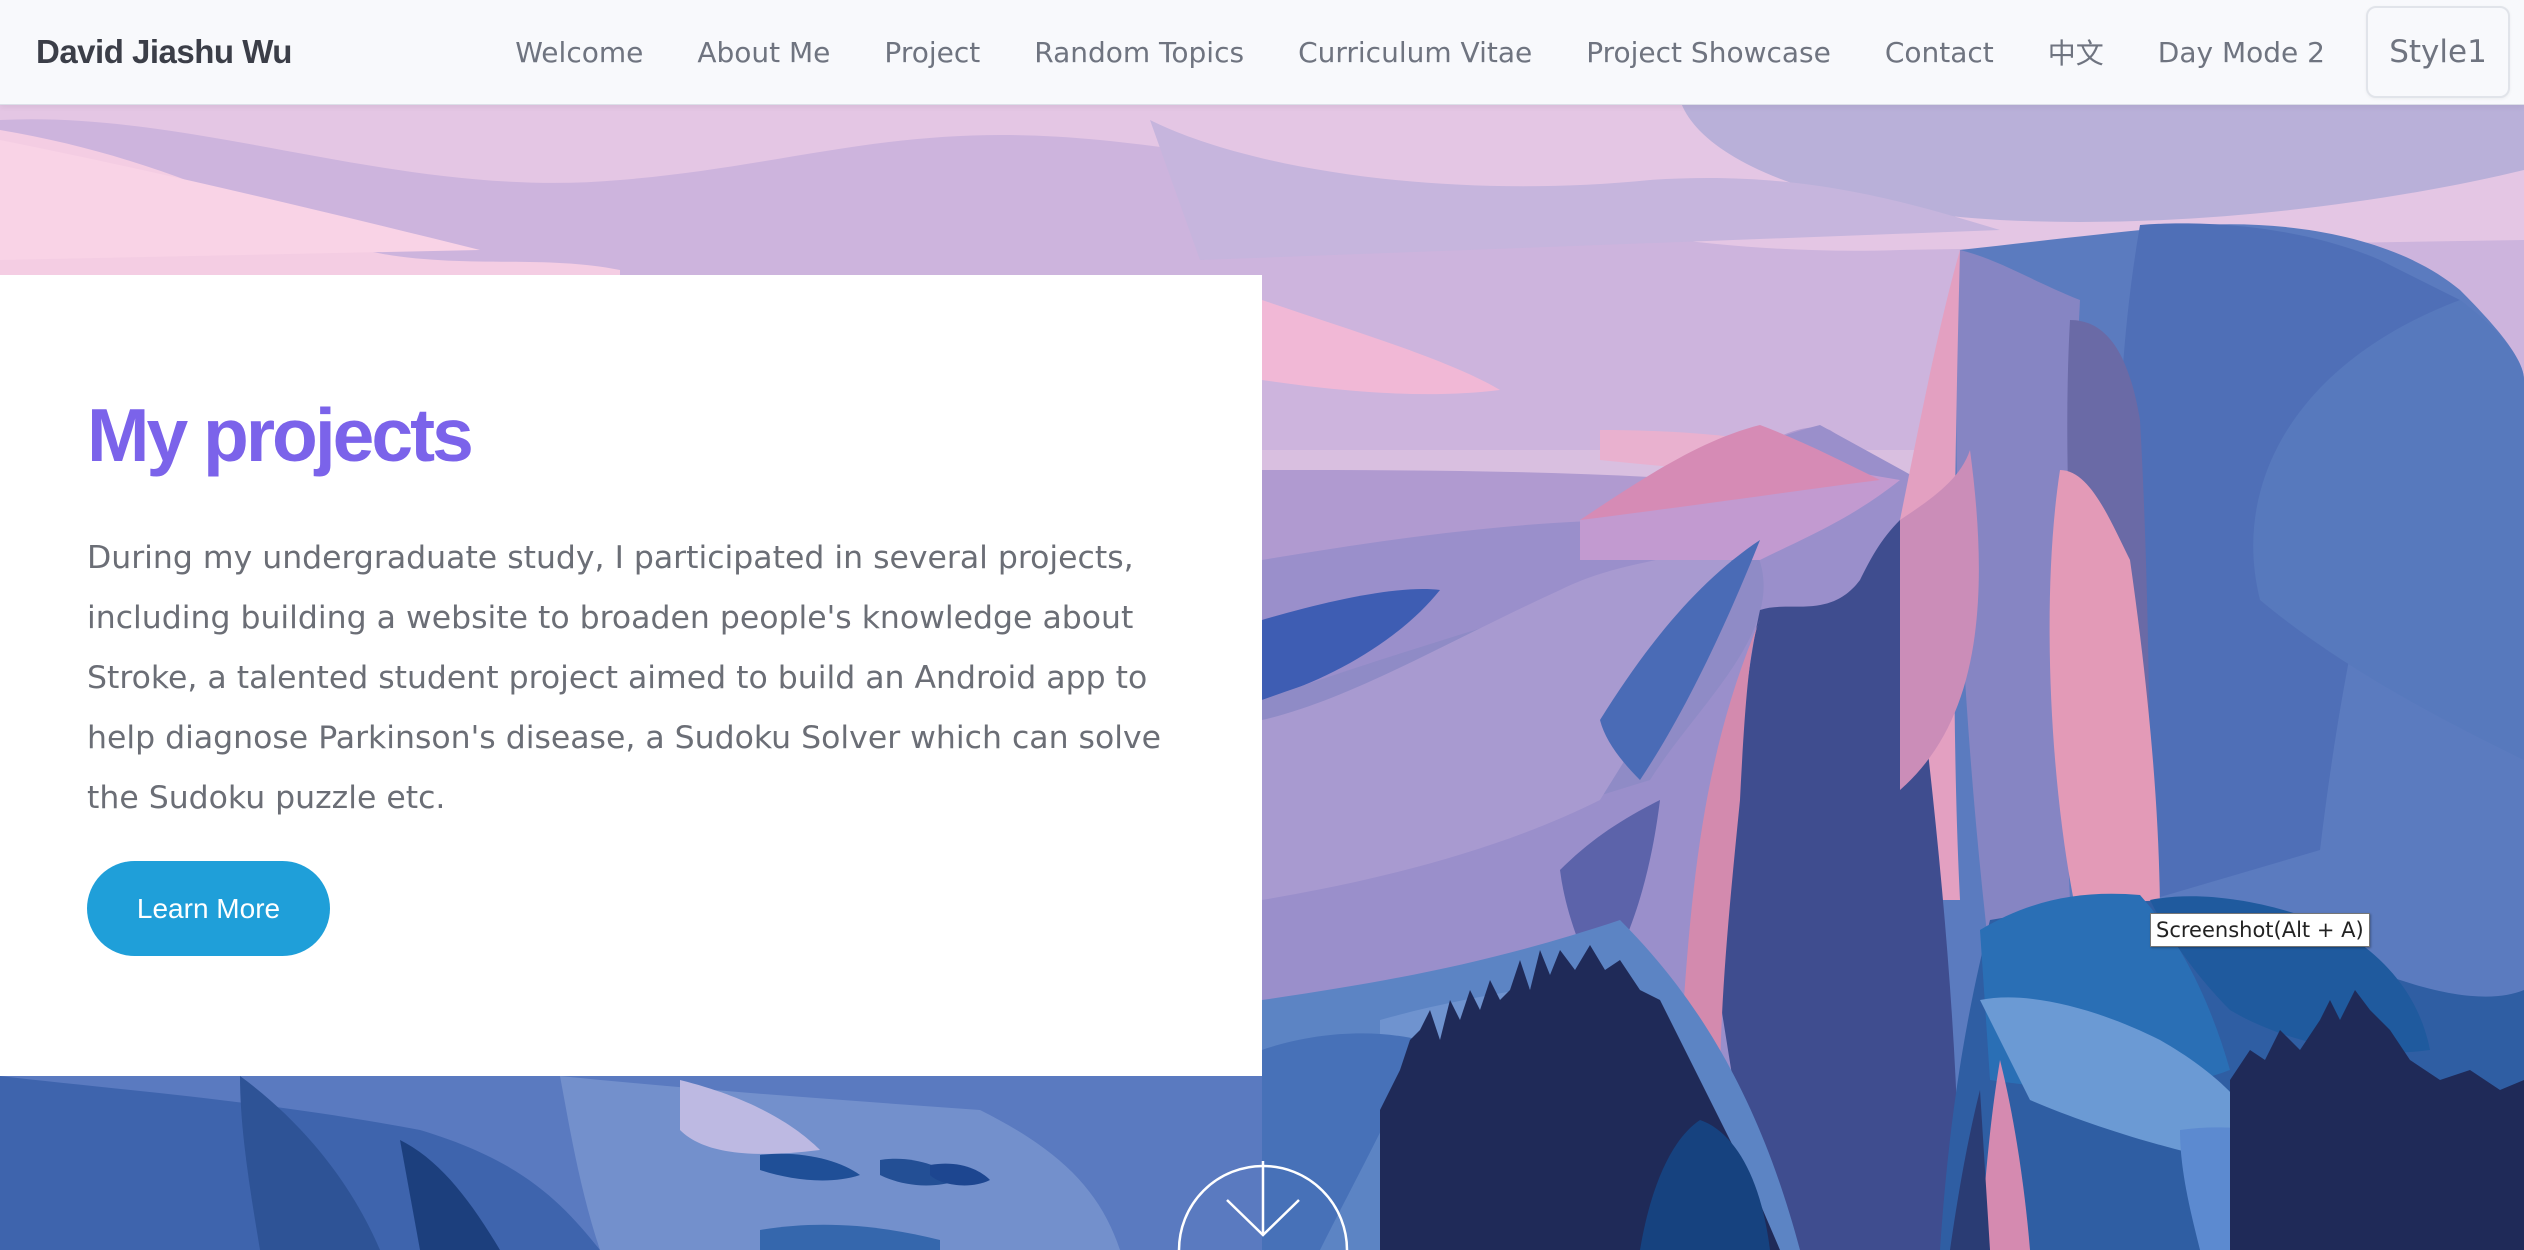  What do you see at coordinates (2076, 52) in the screenshot?
I see `nav-item-chinese: 中文` at bounding box center [2076, 52].